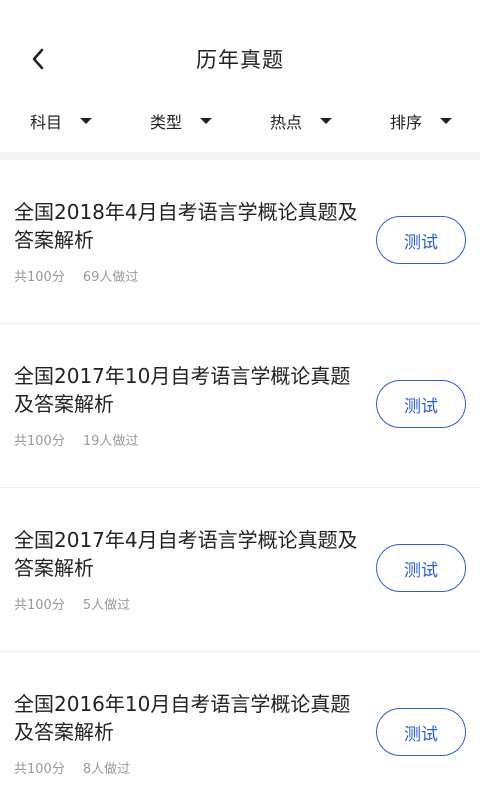 This screenshot has width=480, height=800. I want to click on exam-meta: 共100分 5人做过, so click(72, 603).